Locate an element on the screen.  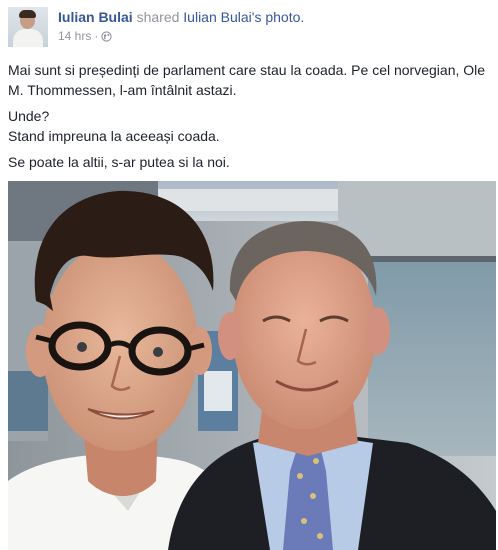
post-subtitle-line: 14 hrs · is located at coordinates (181, 36).